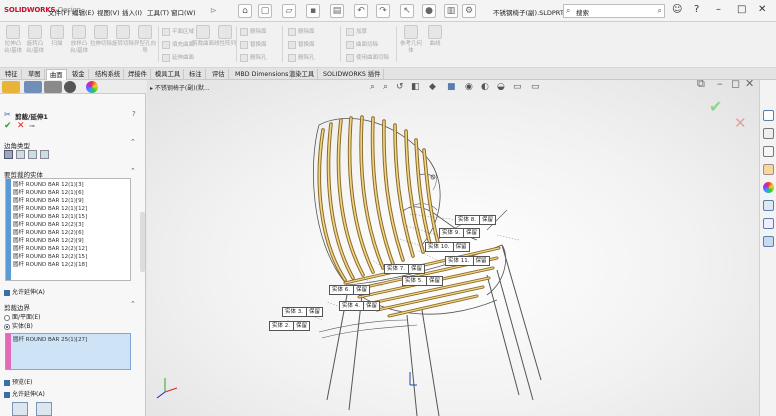 The width and height of the screenshot is (776, 416). Describe the element at coordinates (660, 11) in the screenshot. I see `search-icon: ⌕` at that location.